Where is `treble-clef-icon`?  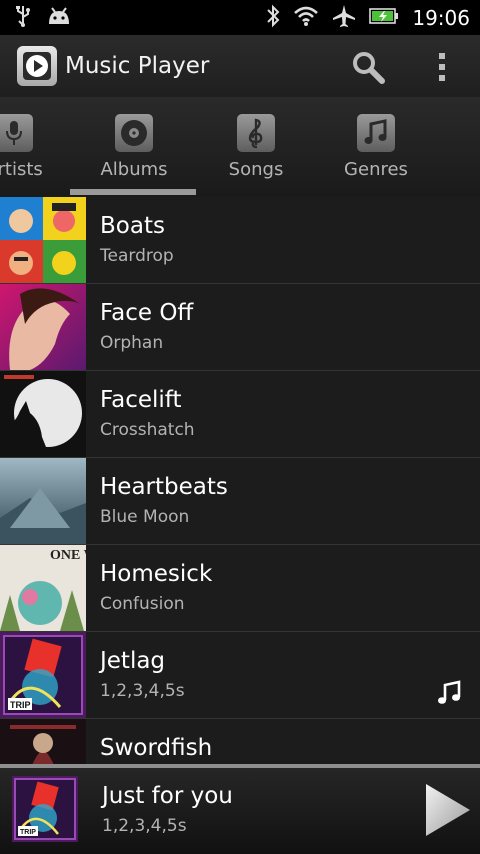 treble-clef-icon is located at coordinates (256, 133).